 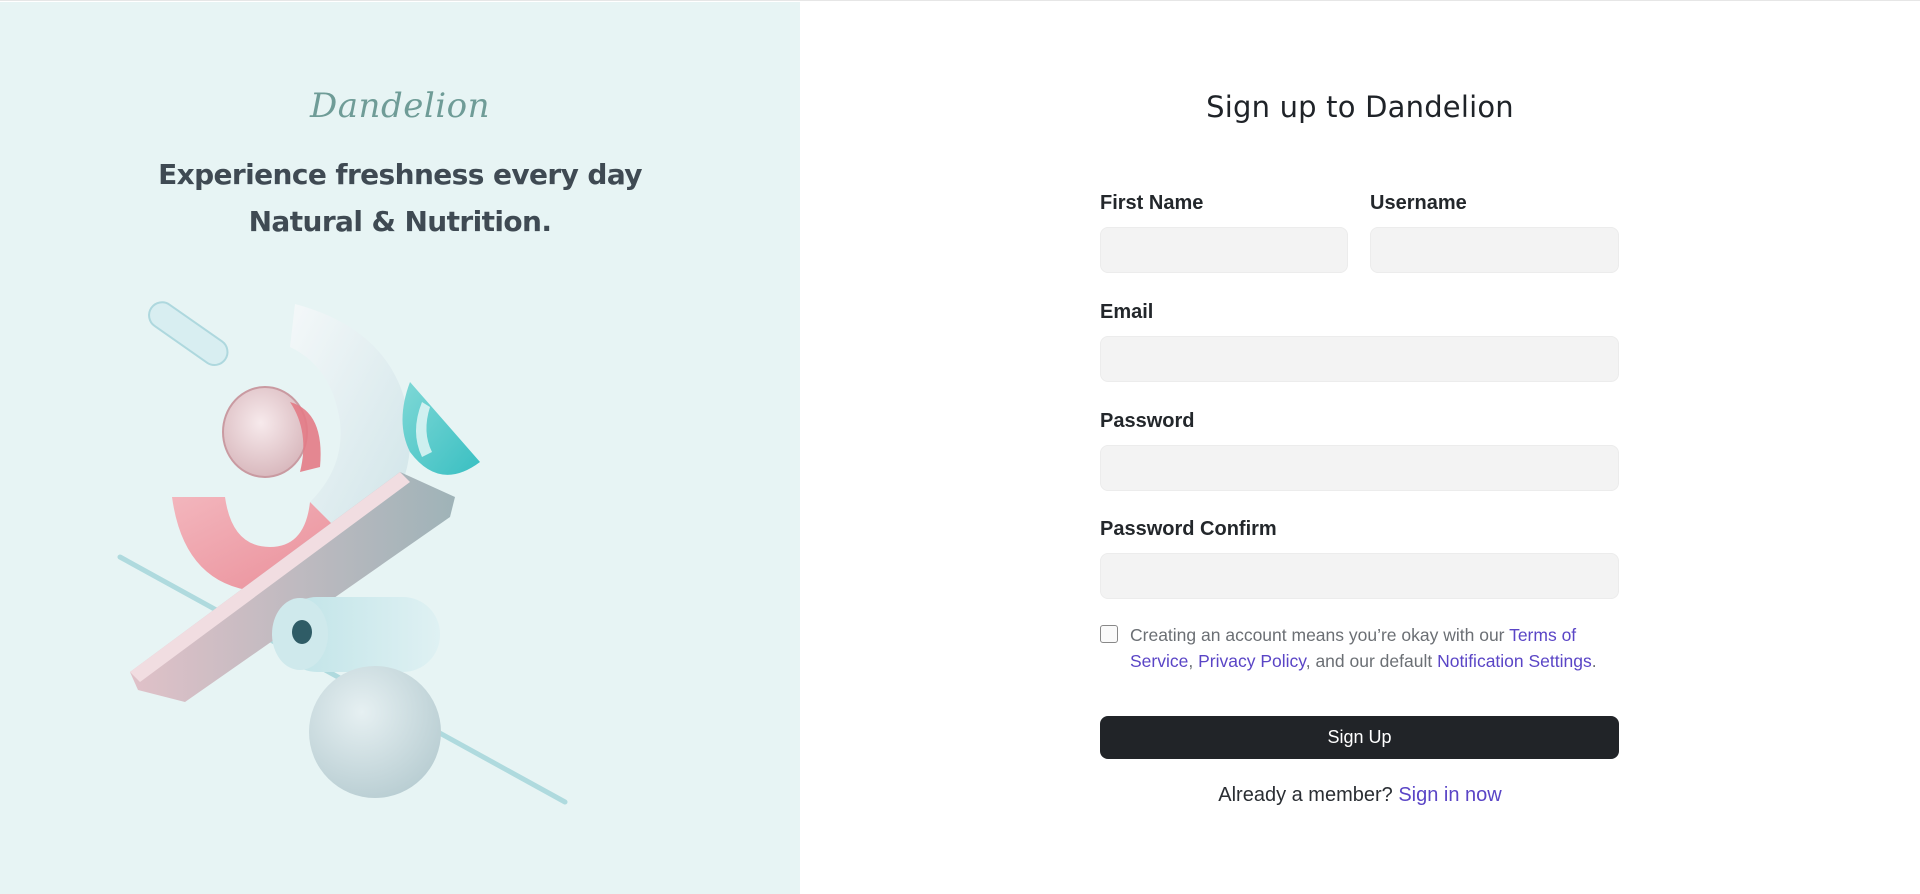 I want to click on terms-comma: ,, so click(x=1193, y=661).